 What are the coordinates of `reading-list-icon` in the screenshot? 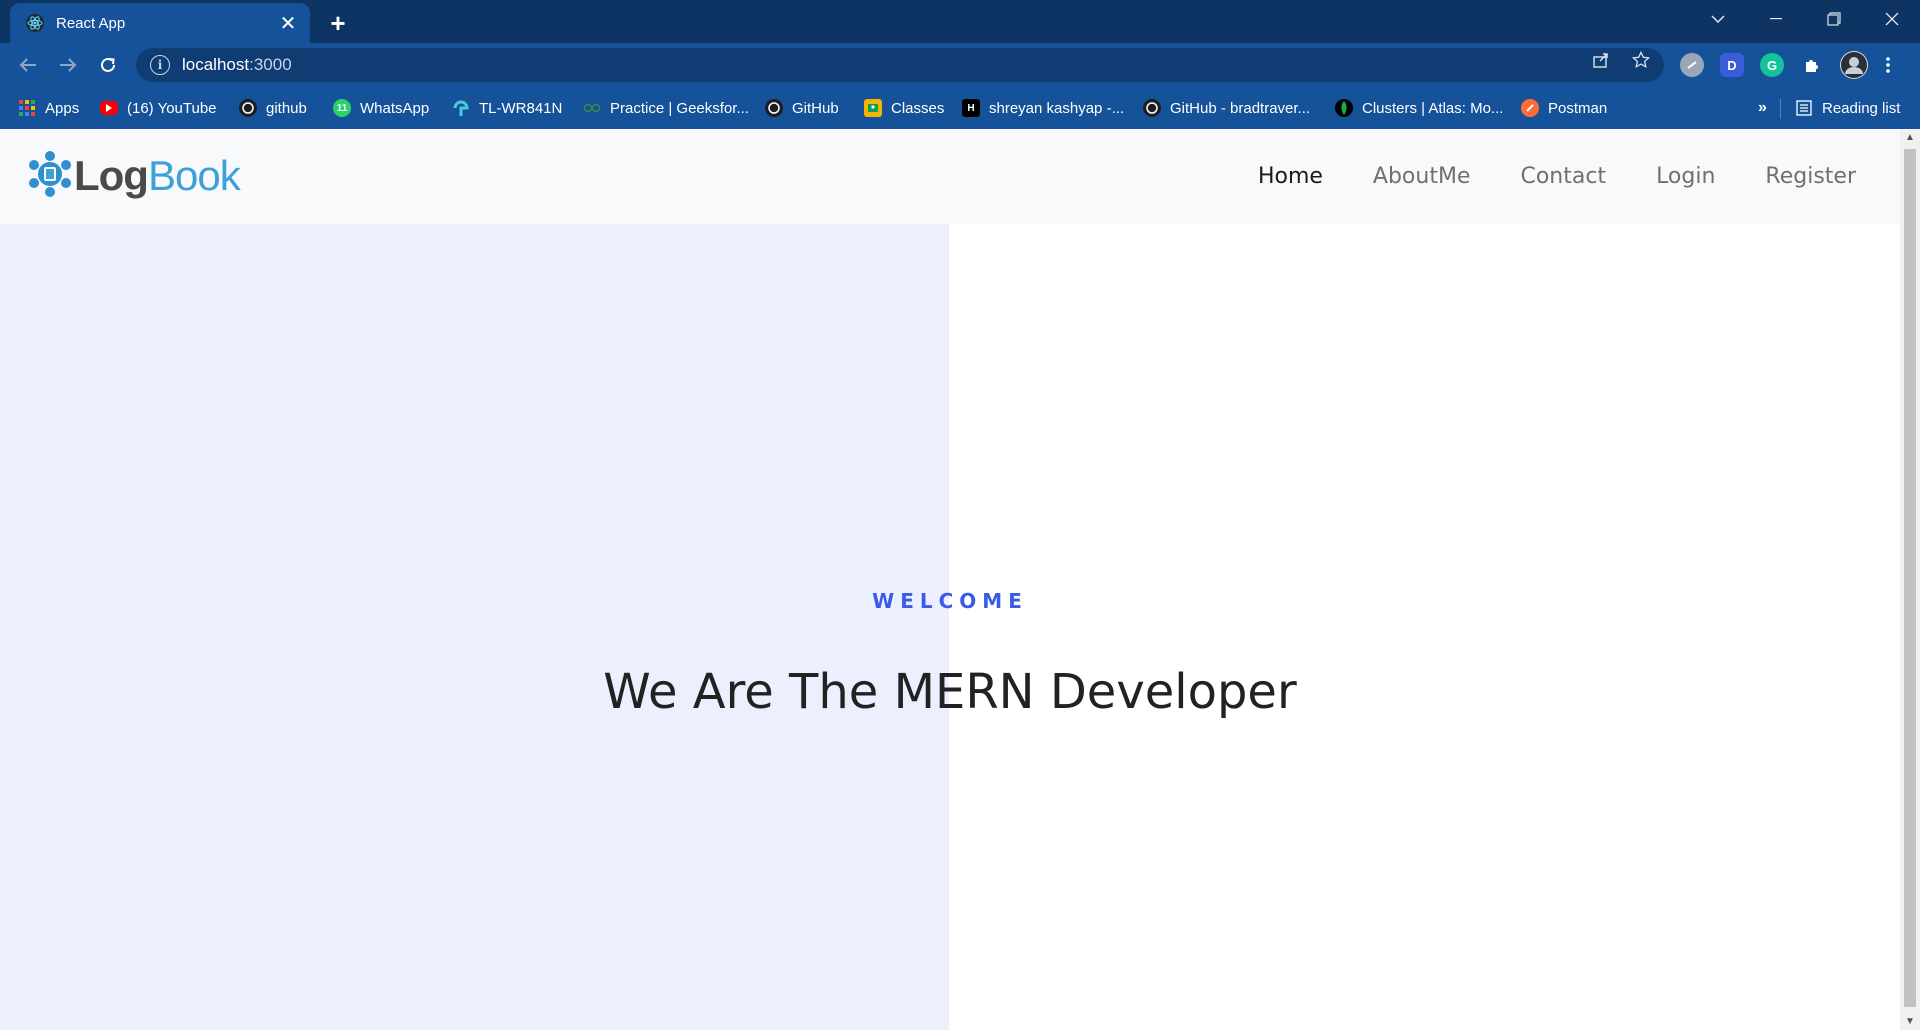 It's located at (1804, 108).